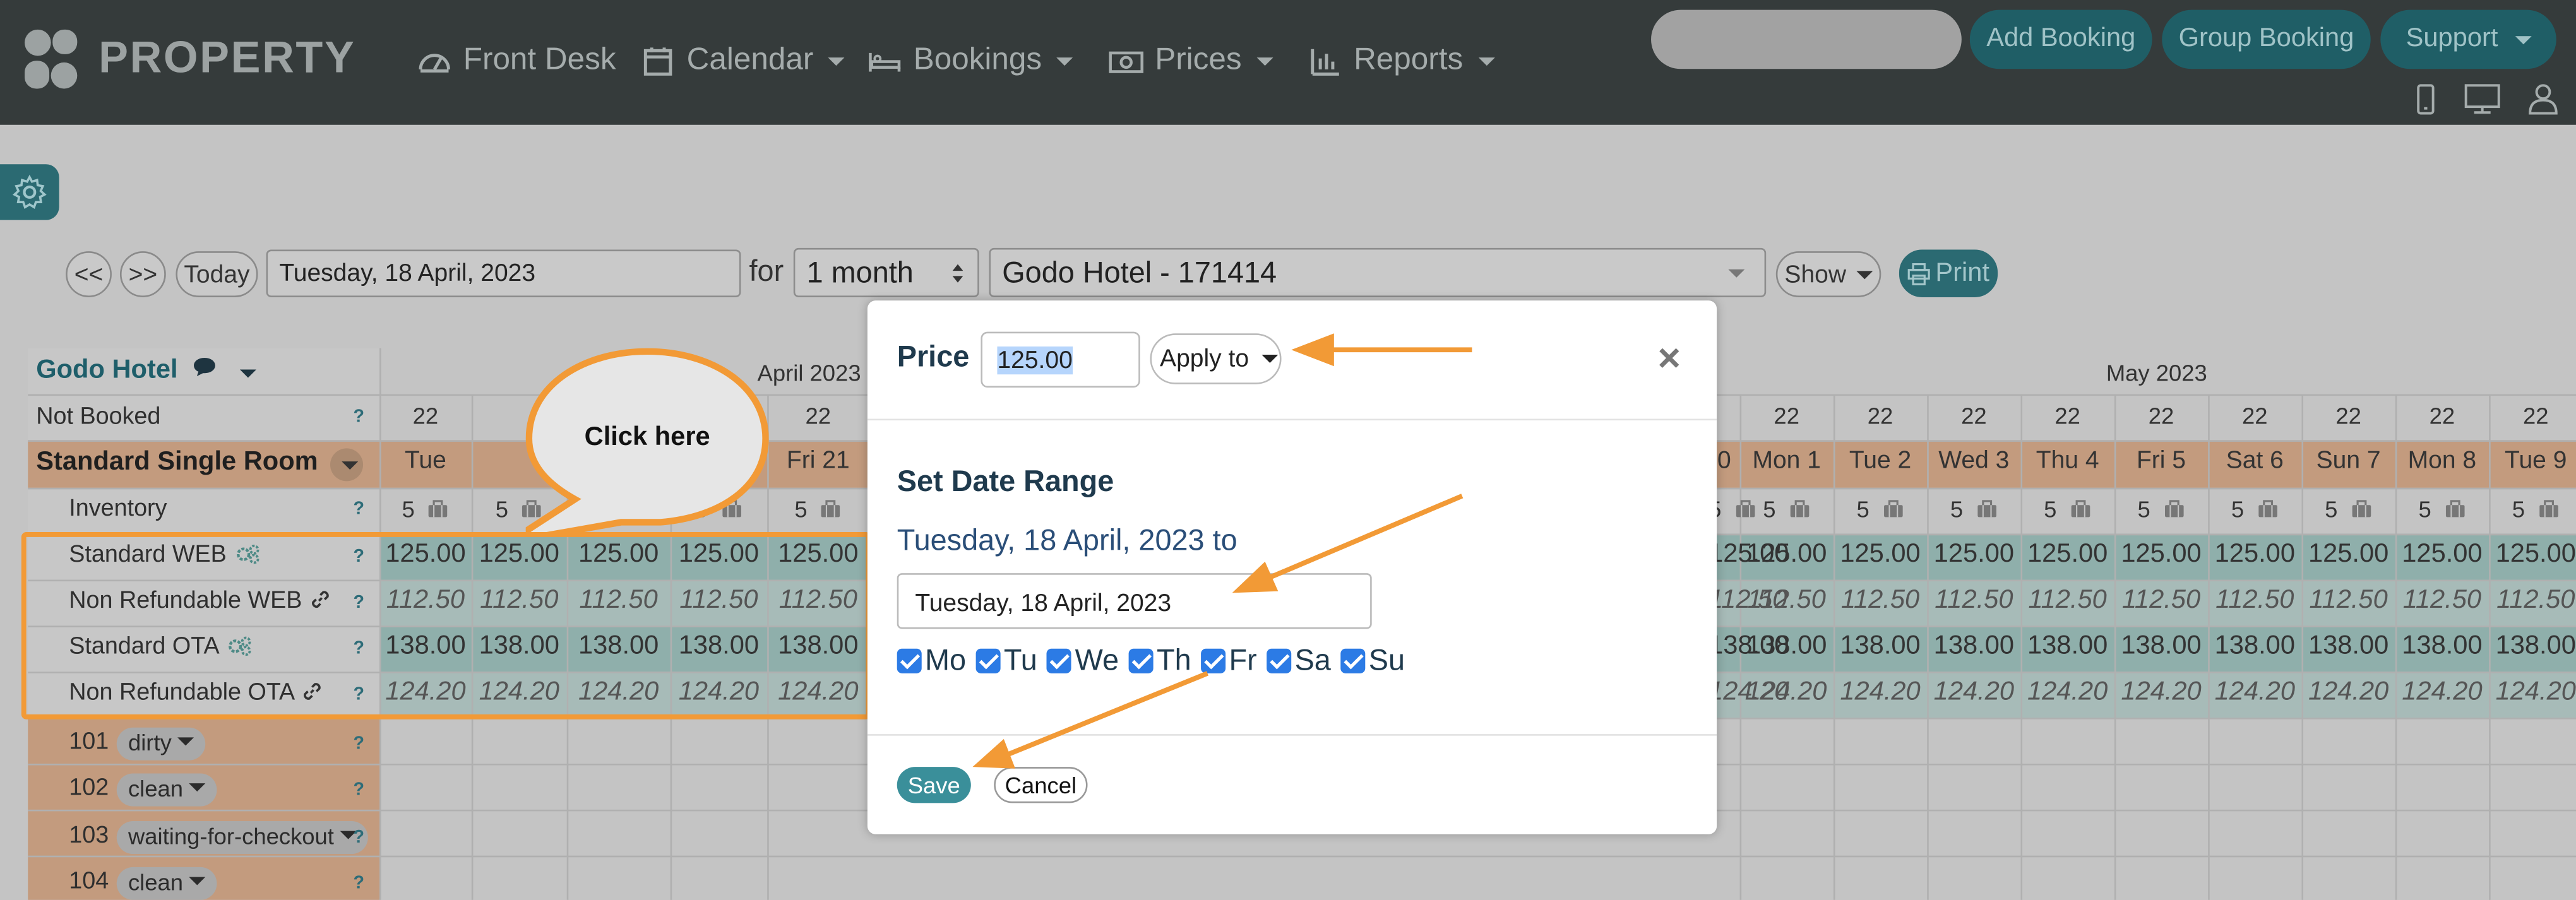 Image resolution: width=2576 pixels, height=900 pixels. What do you see at coordinates (217, 274) in the screenshot?
I see `today-button: Today` at bounding box center [217, 274].